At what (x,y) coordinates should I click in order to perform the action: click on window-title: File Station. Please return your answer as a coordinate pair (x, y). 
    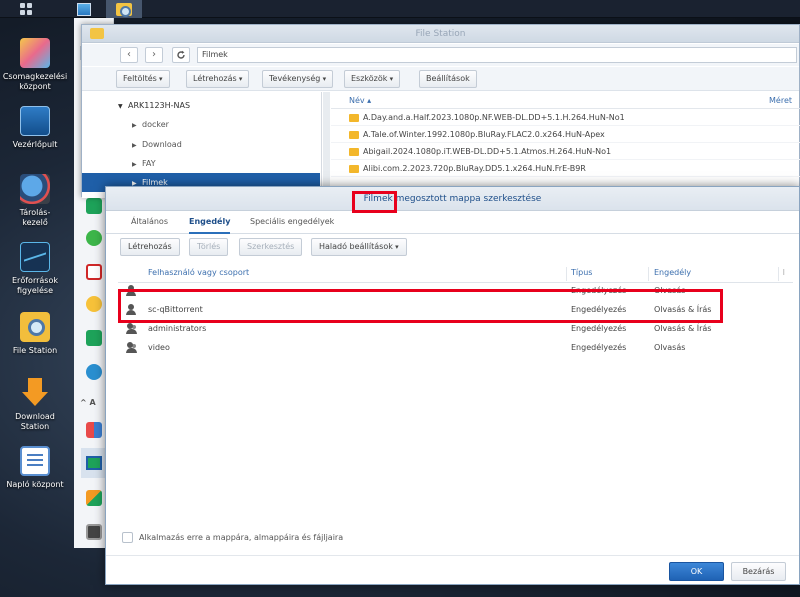
    Looking at the image, I should click on (440, 34).